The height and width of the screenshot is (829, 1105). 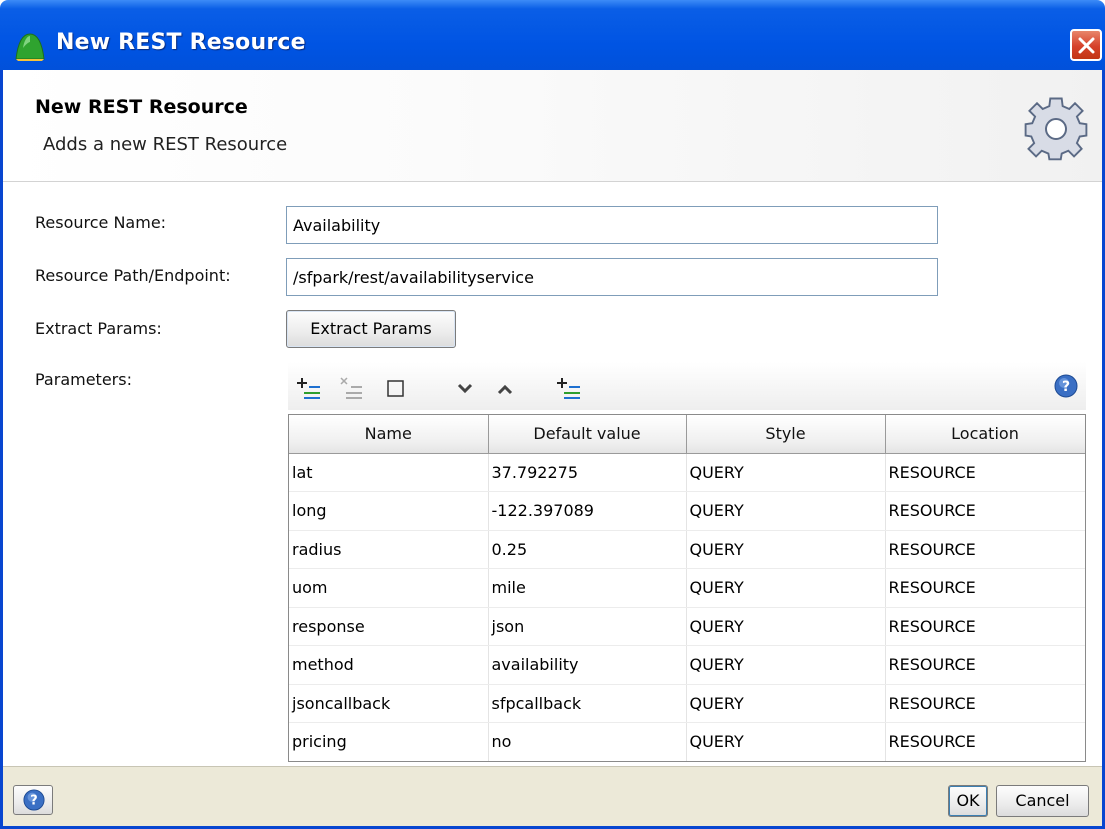 I want to click on table-row: lat 37.792275 QUERY RESOURCE, so click(x=687, y=472).